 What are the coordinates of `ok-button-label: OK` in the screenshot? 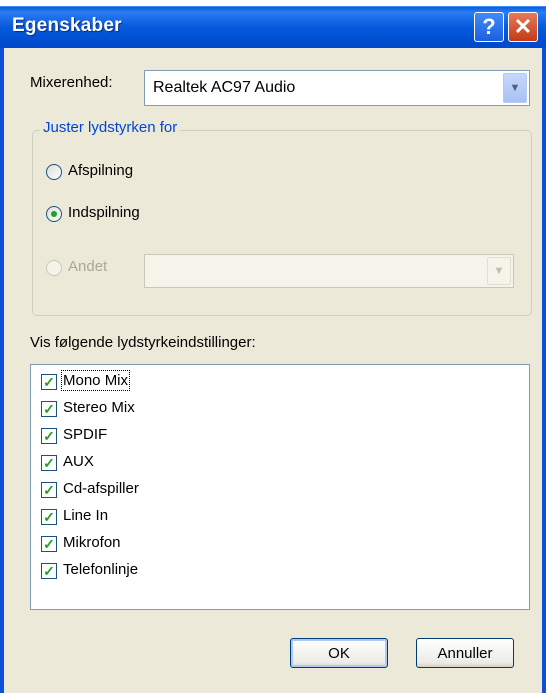 It's located at (339, 653).